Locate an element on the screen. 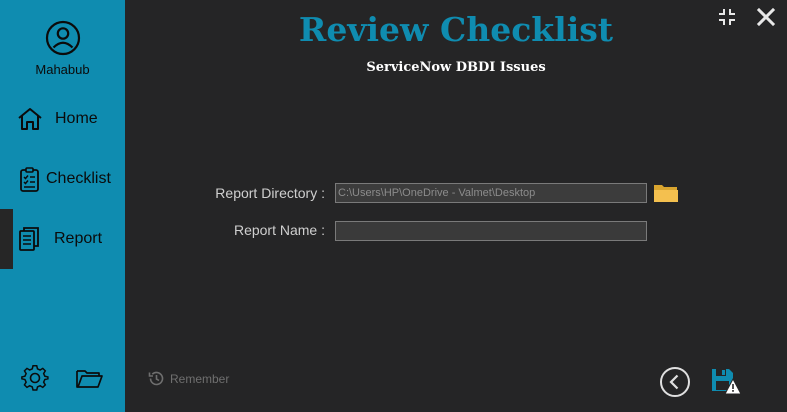 Image resolution: width=787 pixels, height=412 pixels. report-name-label: Report Name : is located at coordinates (279, 230).